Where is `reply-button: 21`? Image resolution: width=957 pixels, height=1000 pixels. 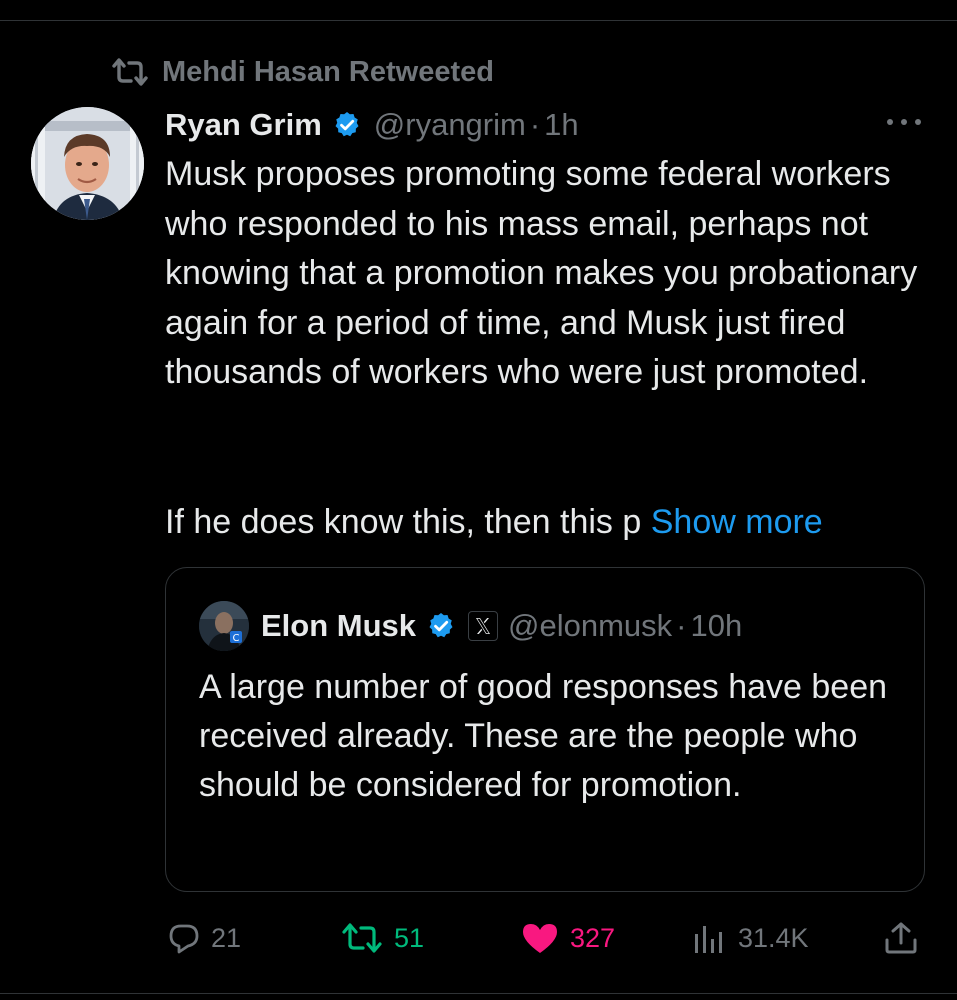
reply-button: 21 is located at coordinates (204, 938).